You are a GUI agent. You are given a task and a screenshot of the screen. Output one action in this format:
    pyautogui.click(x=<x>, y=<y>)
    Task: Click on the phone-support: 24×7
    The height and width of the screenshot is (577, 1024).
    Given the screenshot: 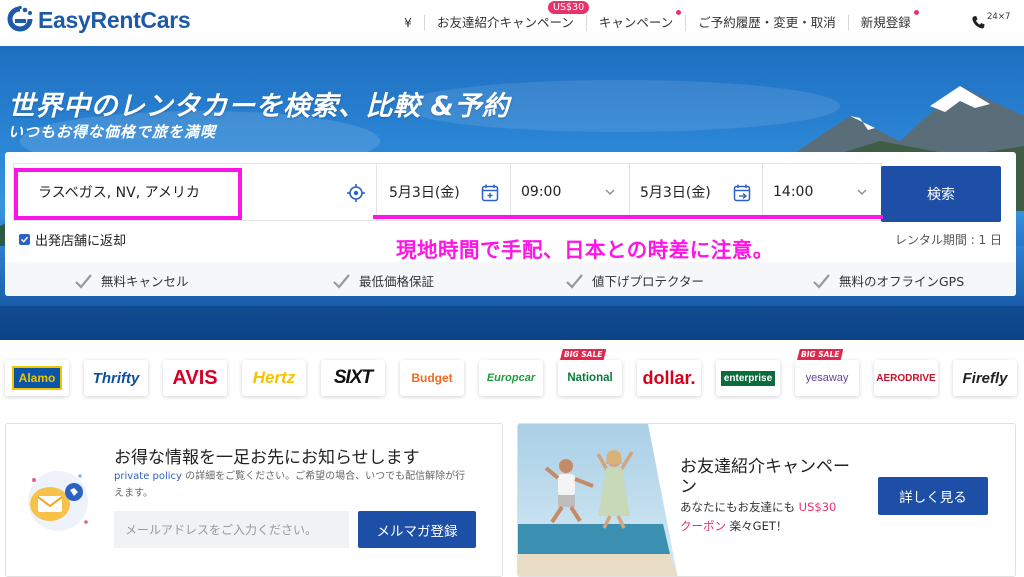 What is the action you would take?
    pyautogui.click(x=990, y=21)
    